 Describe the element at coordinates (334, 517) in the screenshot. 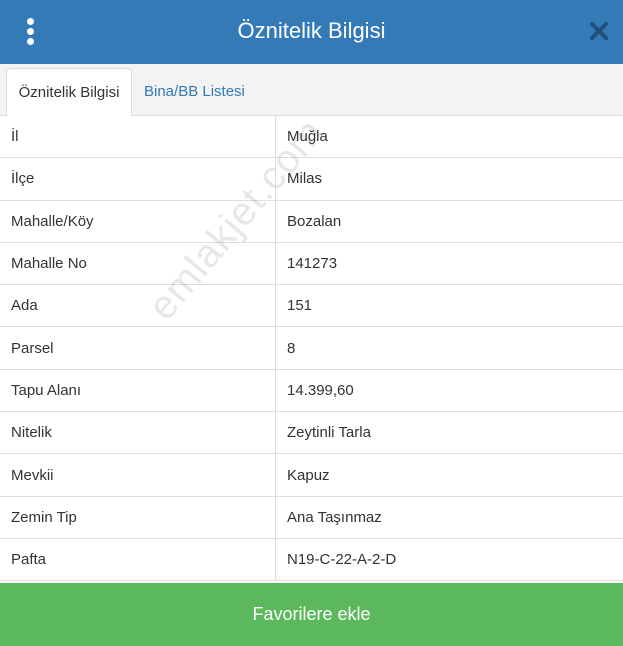

I see `attribute-value: Ana Taşınmaz` at that location.